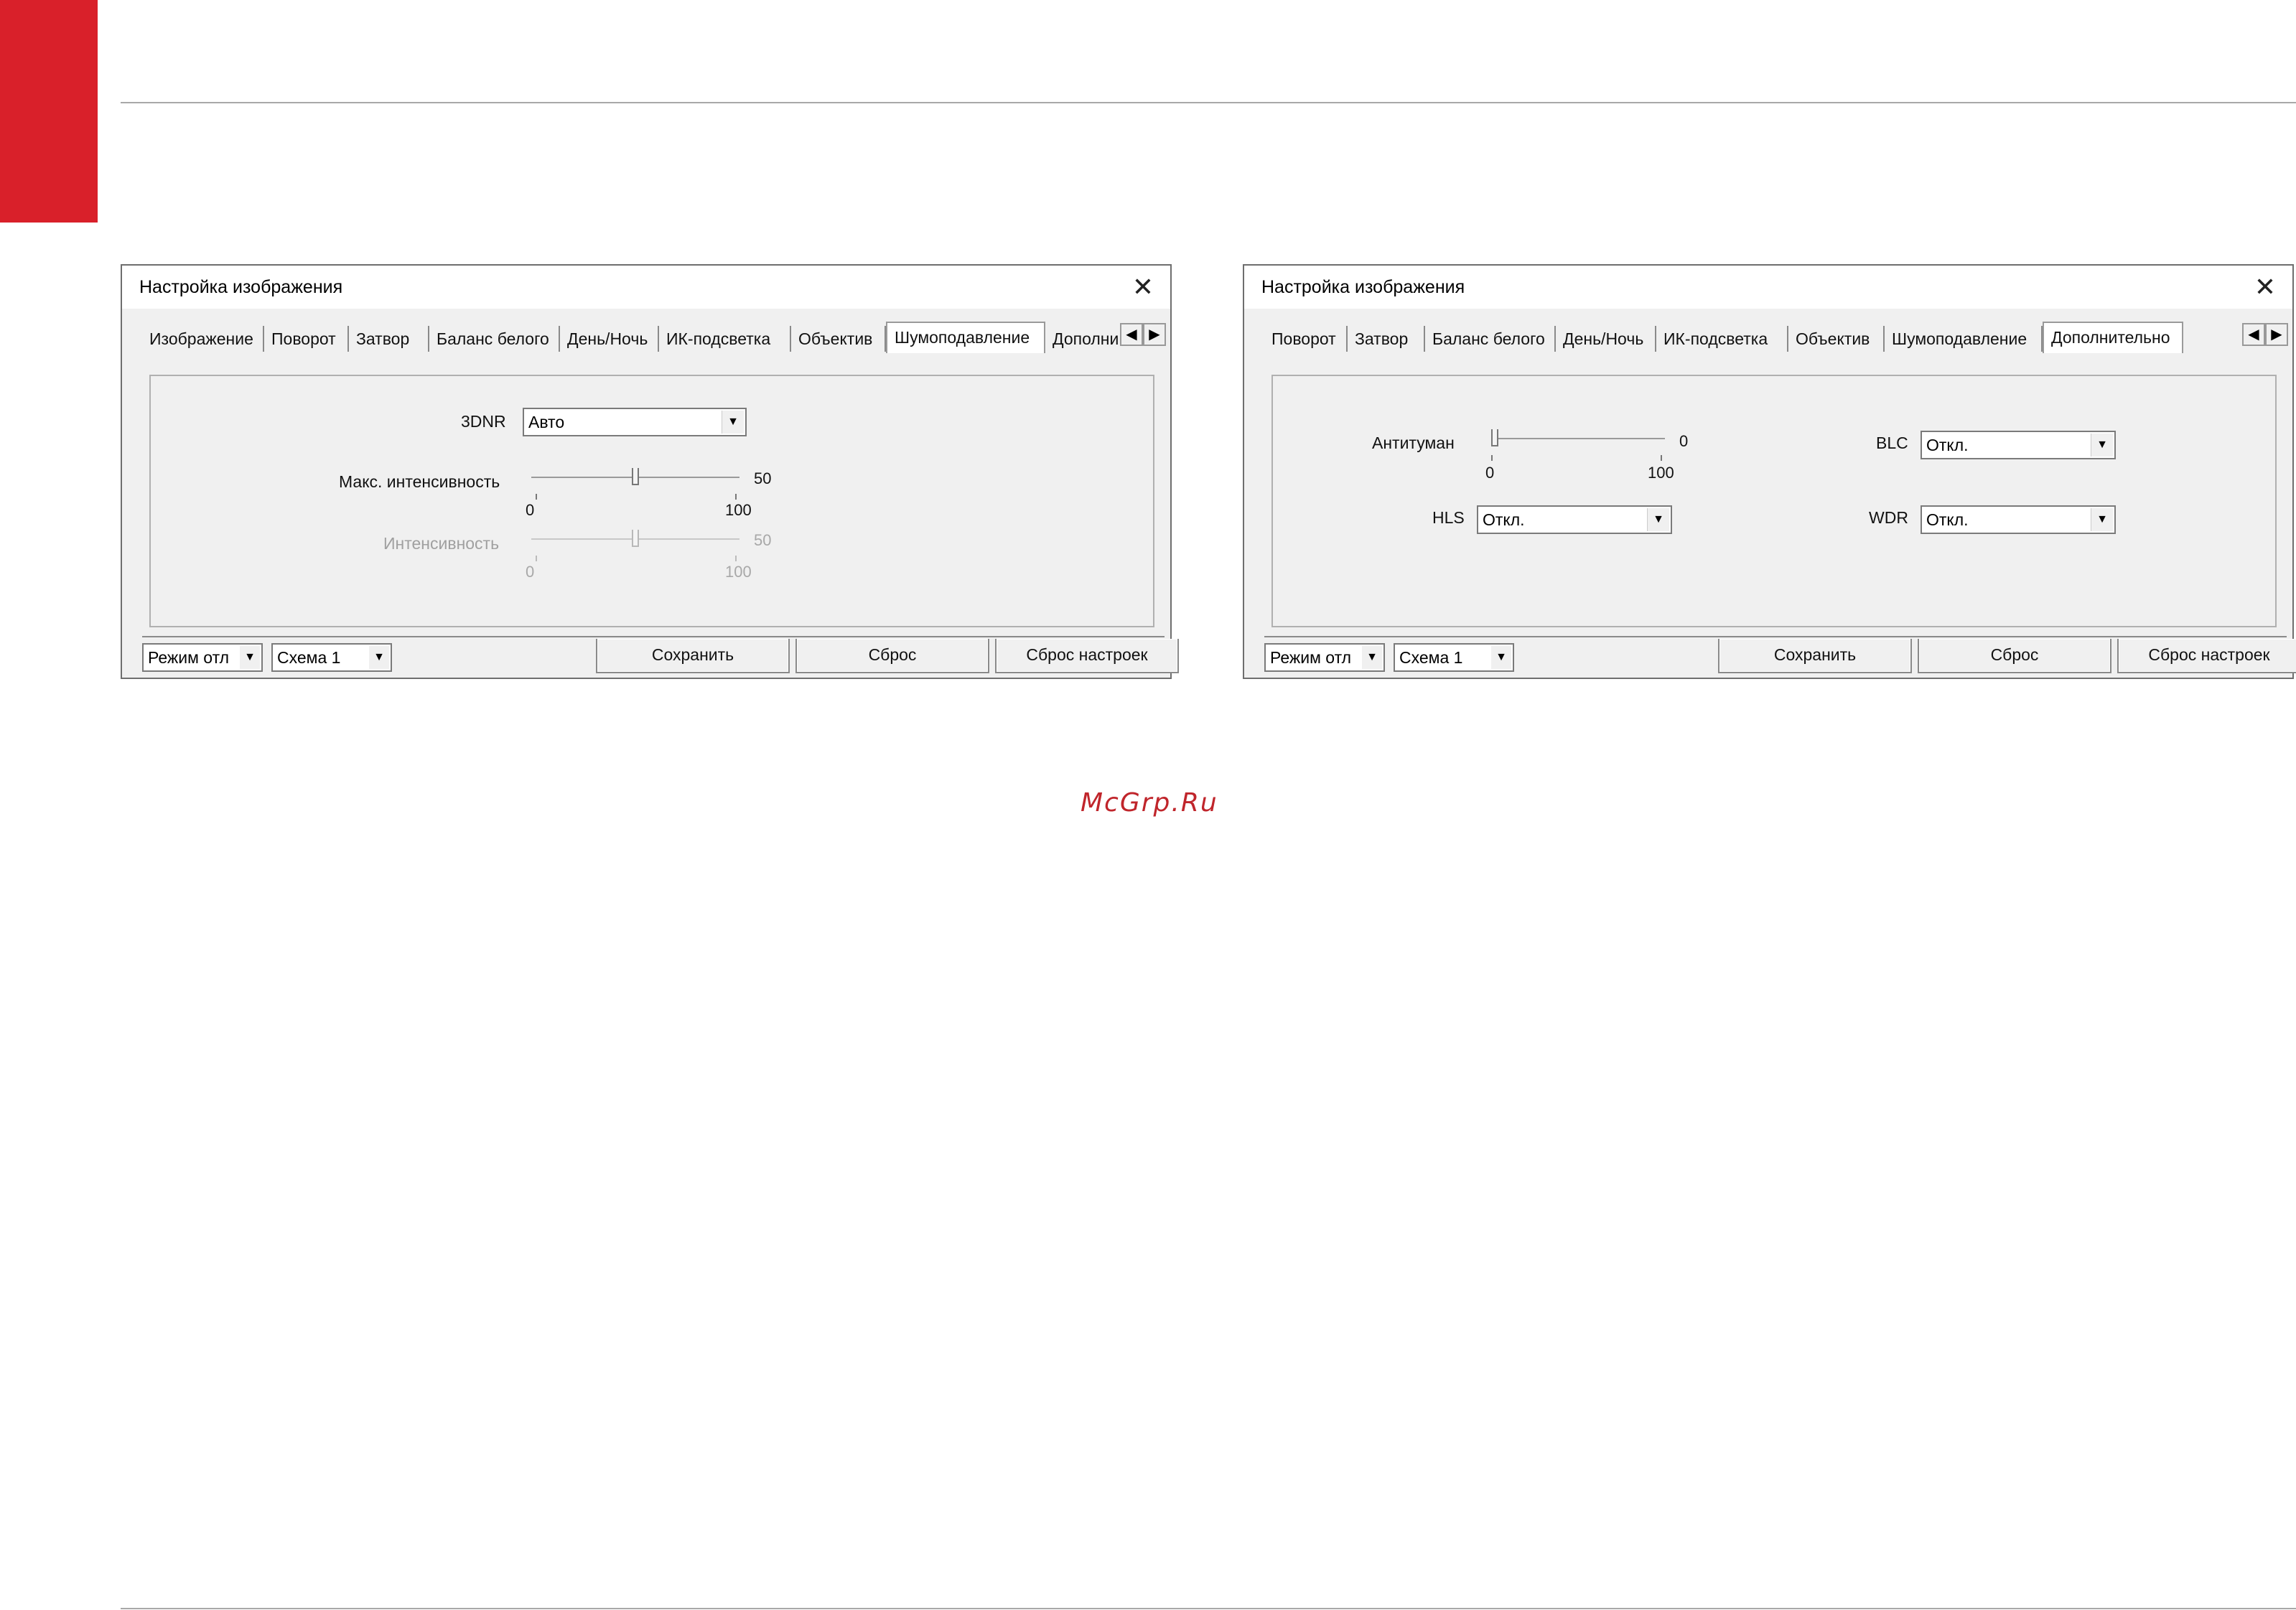 Image resolution: width=2296 pixels, height=1610 pixels. I want to click on max-intensity-label: Макс. интенсивность, so click(419, 482).